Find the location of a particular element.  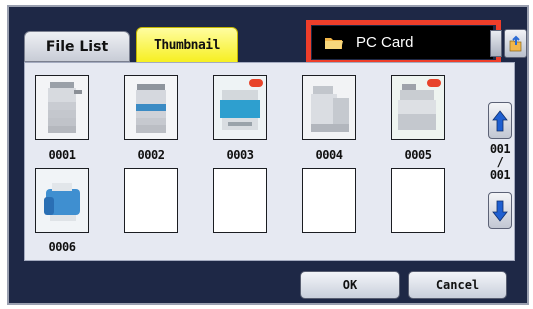

arrow-up-icon is located at coordinates (500, 120).